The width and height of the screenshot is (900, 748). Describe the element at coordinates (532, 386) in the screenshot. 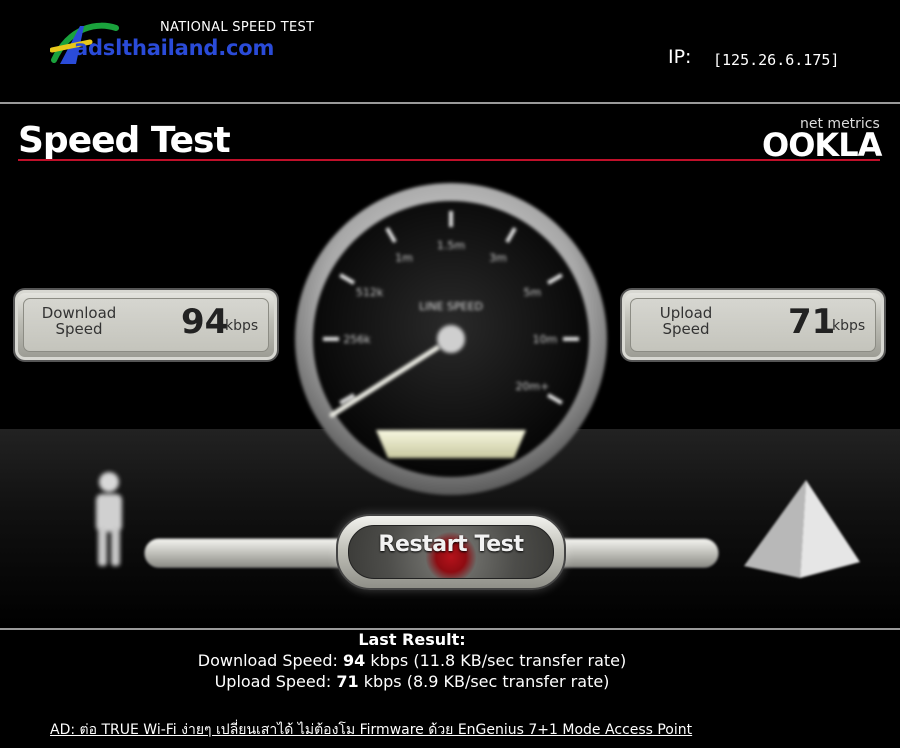

I see `gauge-tick-label: 20m+` at that location.